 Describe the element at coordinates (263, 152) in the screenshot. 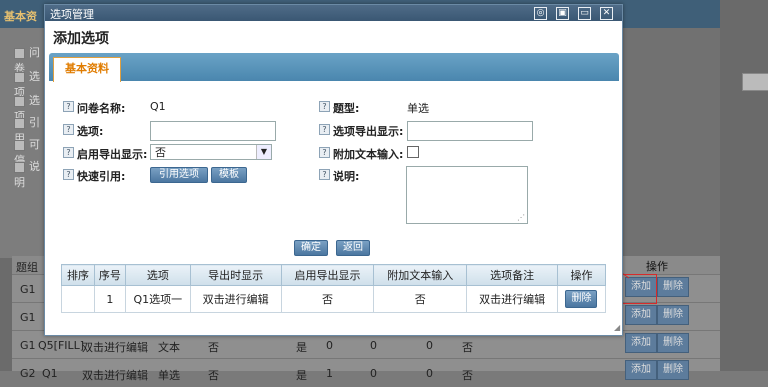

I see `chevron-down-icon: ▼` at that location.